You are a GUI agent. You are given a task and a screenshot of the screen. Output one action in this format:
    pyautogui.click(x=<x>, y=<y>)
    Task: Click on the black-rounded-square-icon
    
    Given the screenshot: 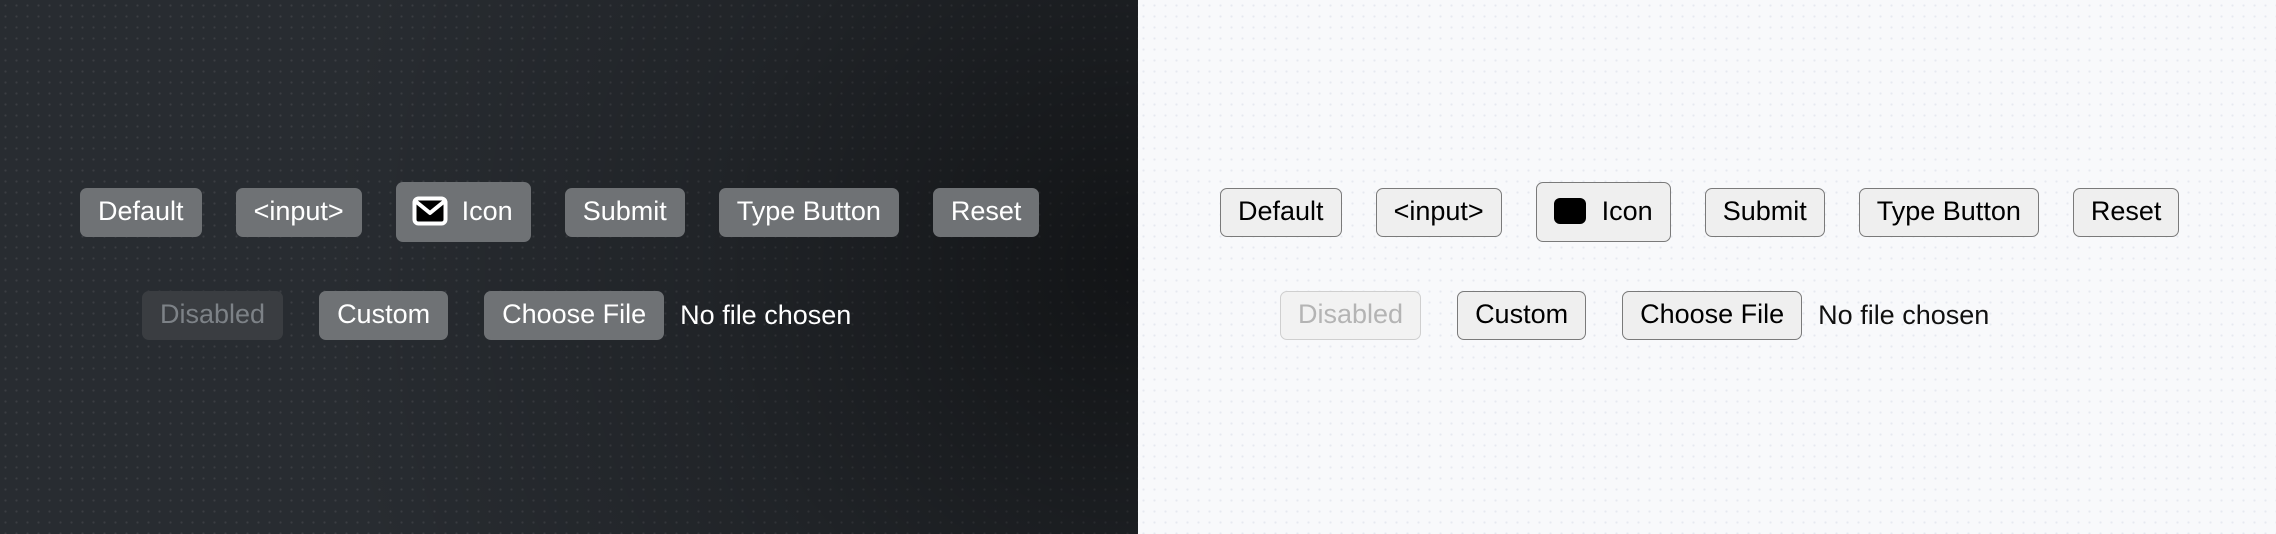 What is the action you would take?
    pyautogui.click(x=1570, y=211)
    